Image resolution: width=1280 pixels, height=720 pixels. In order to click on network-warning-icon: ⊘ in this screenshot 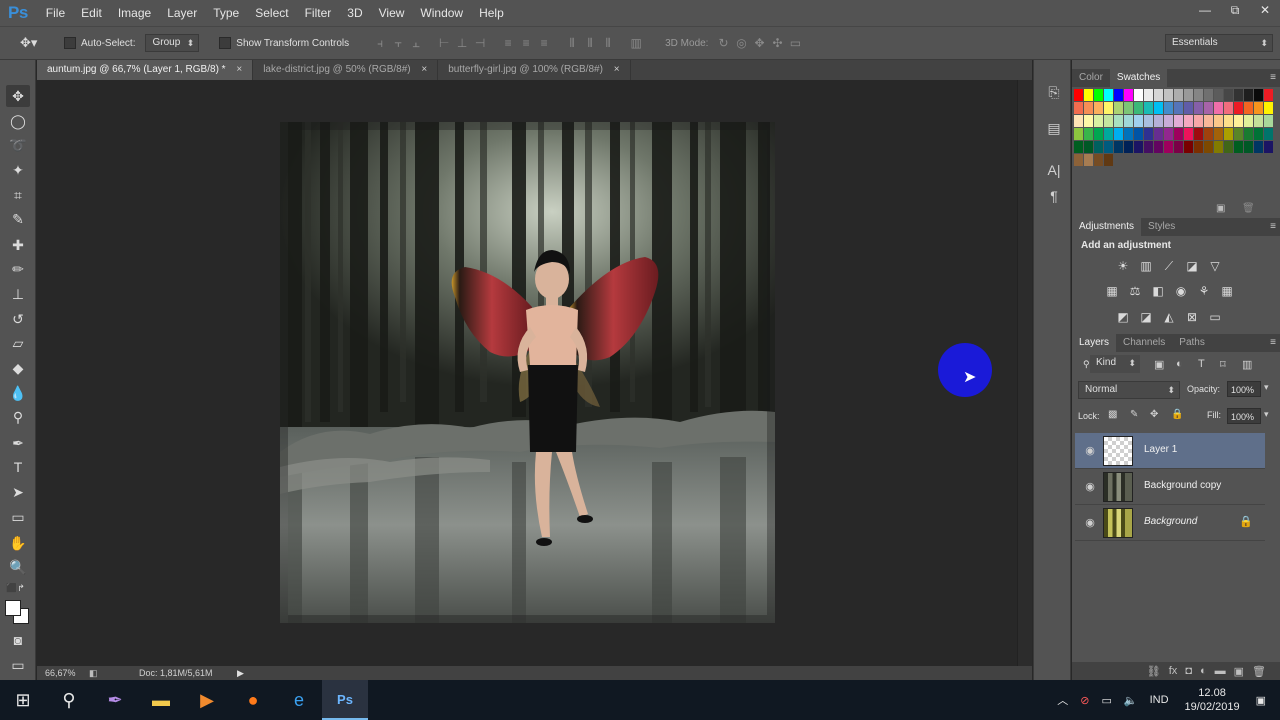, I will do `click(1084, 700)`.